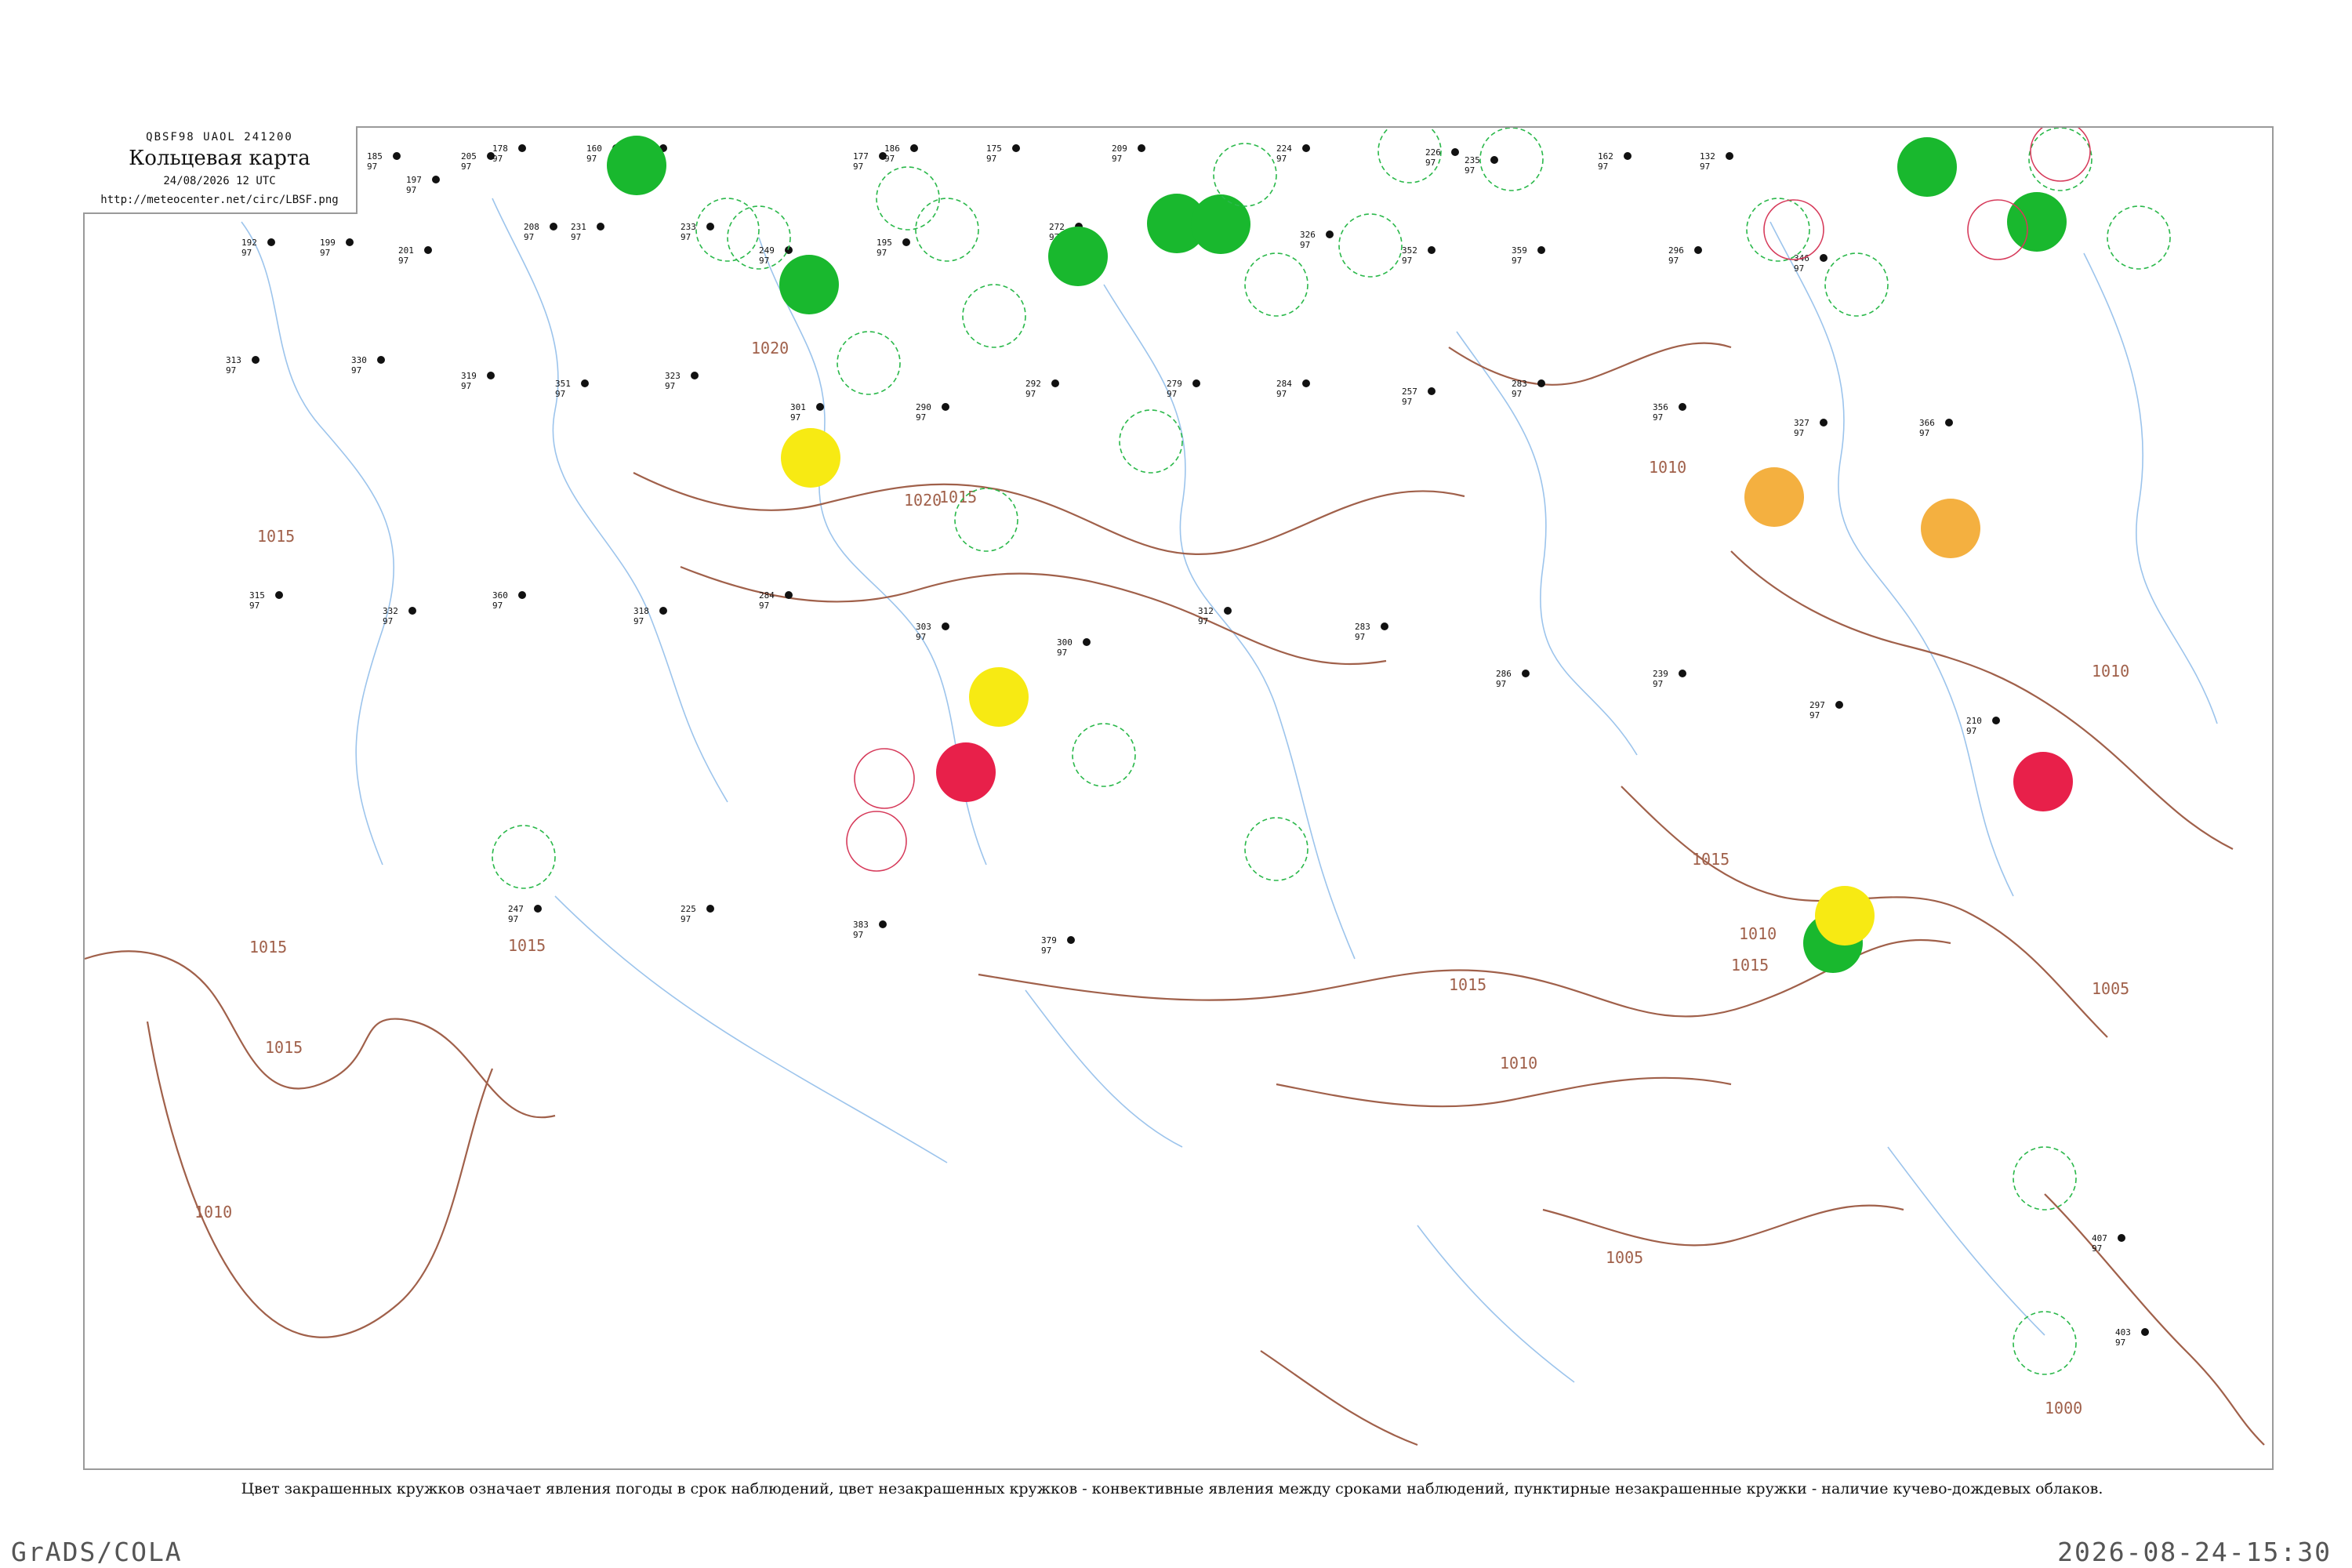 This screenshot has width=2352, height=1568. What do you see at coordinates (1433, 152) in the screenshot?
I see `station-pressure: 226` at bounding box center [1433, 152].